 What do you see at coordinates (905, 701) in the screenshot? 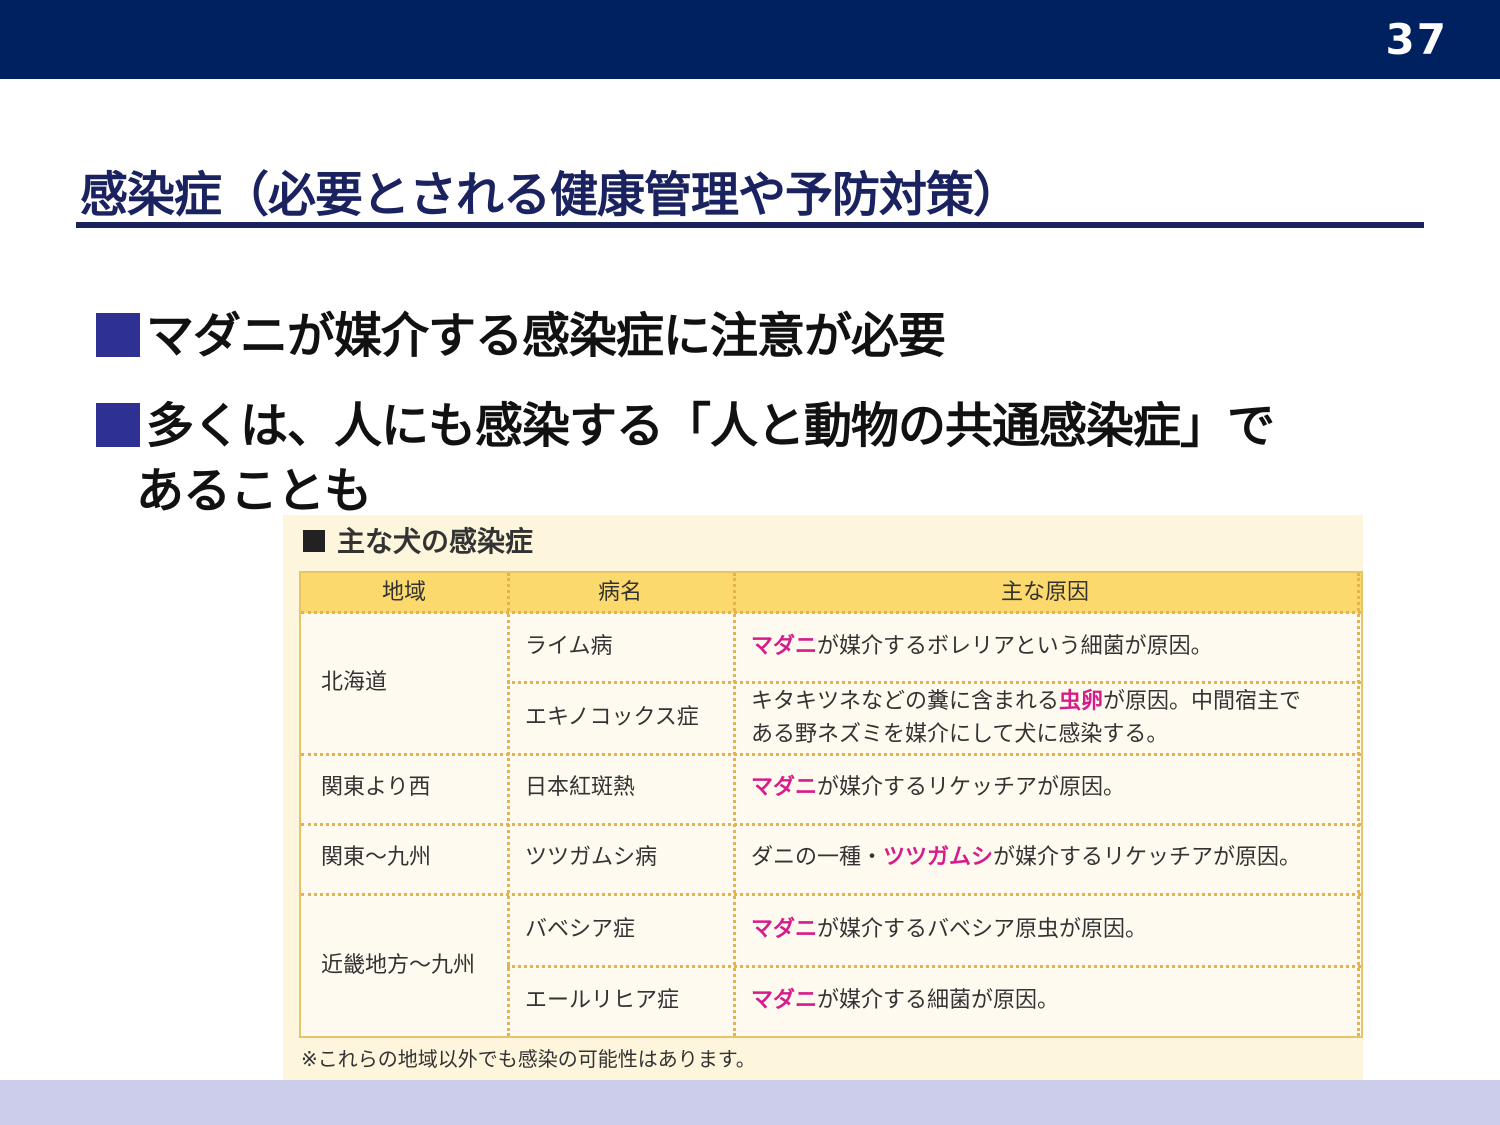
I see `cause-text: キタキツネなどの糞に含まれる` at bounding box center [905, 701].